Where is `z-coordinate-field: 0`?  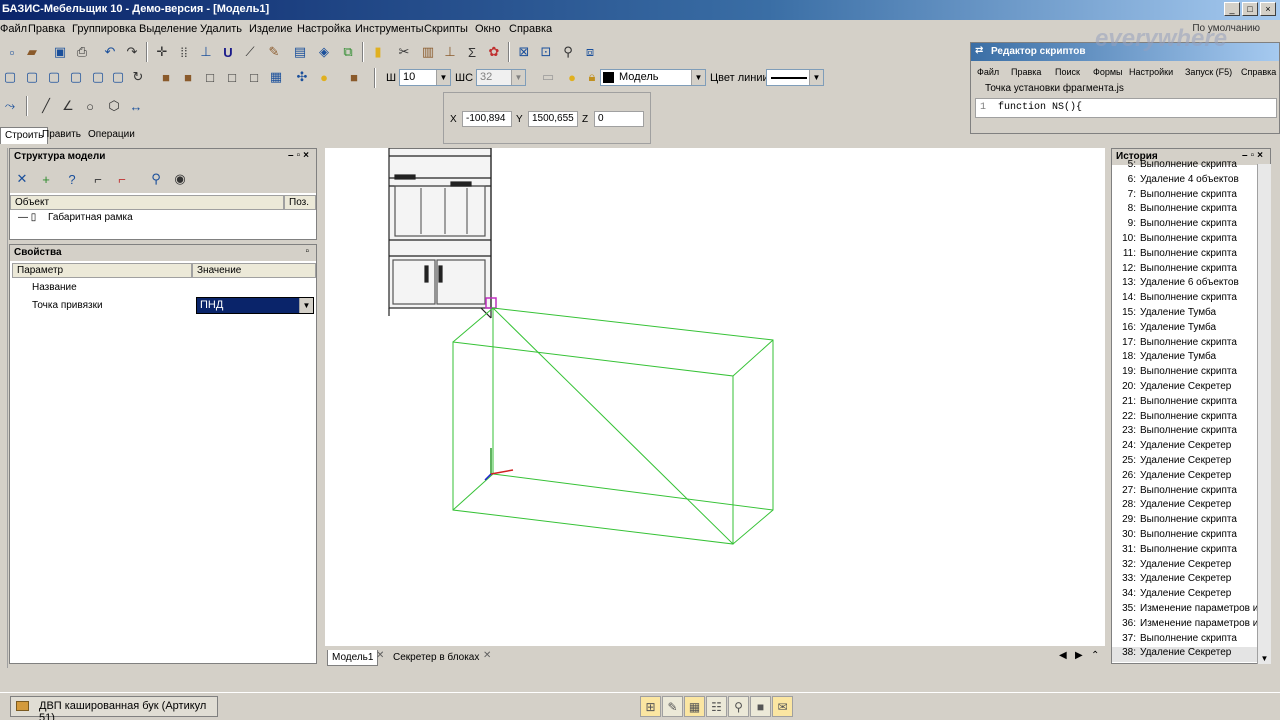
z-coordinate-field: 0 is located at coordinates (619, 119).